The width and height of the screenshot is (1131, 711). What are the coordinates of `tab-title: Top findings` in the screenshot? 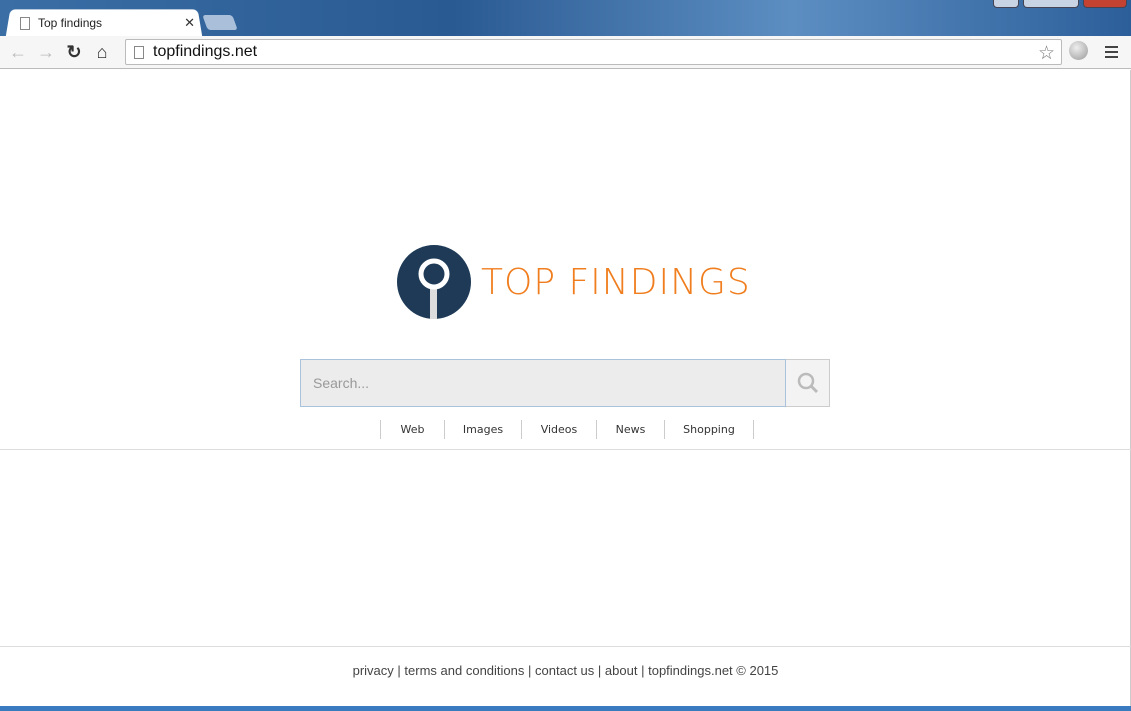 It's located at (70, 23).